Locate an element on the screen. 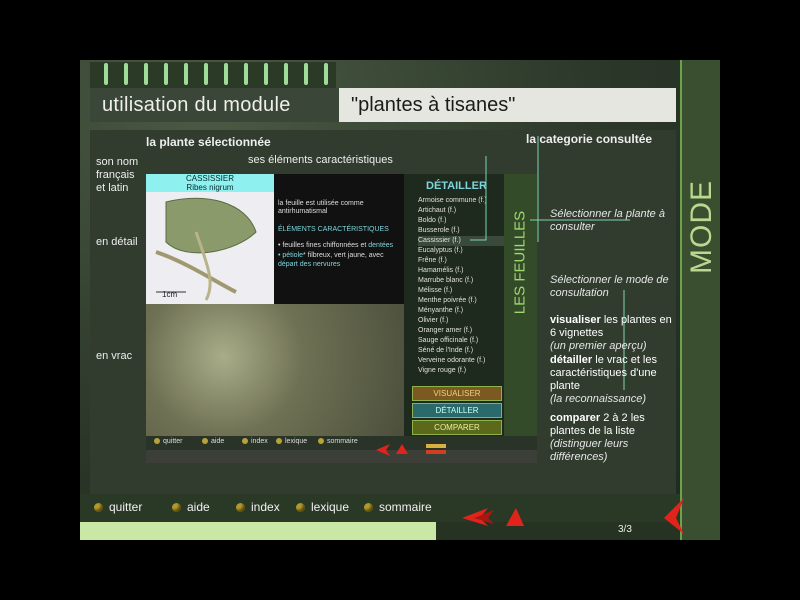 The width and height of the screenshot is (800, 600). nav-sommaire: sommaire is located at coordinates (398, 507).